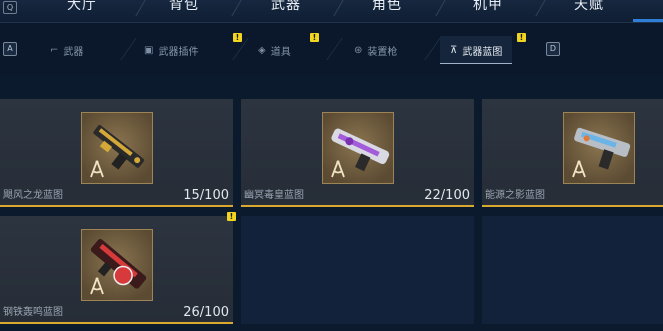 The height and width of the screenshot is (331, 663). Describe the element at coordinates (178, 52) in the screenshot. I see `subtab-label: 武器插件` at that location.